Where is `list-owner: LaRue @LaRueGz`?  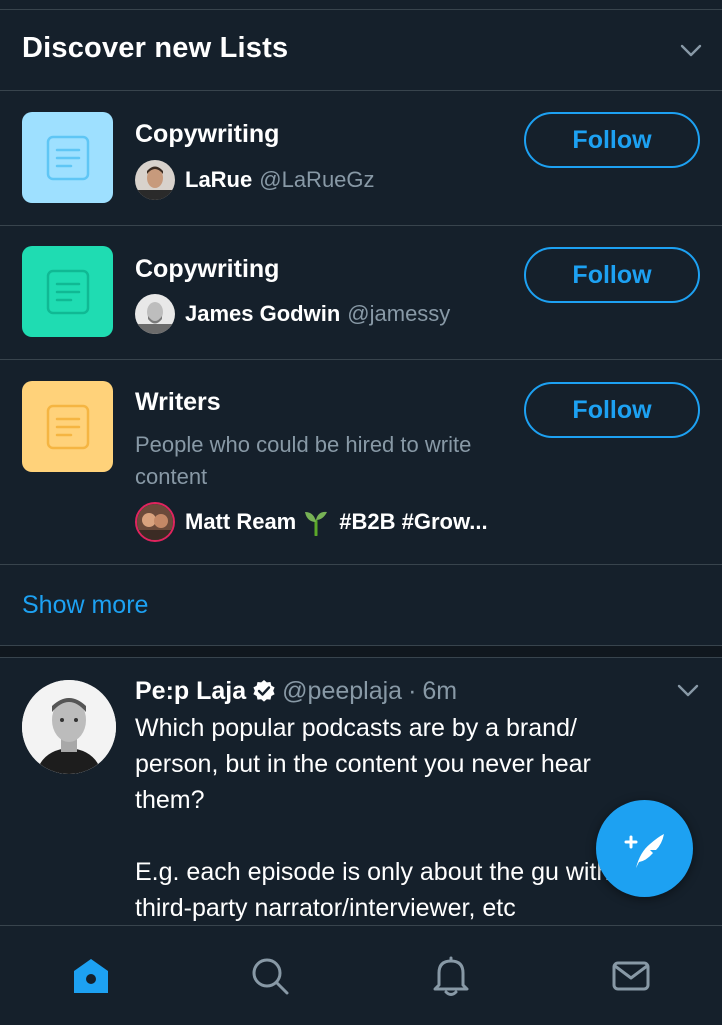 list-owner: LaRue @LaRueGz is located at coordinates (255, 180).